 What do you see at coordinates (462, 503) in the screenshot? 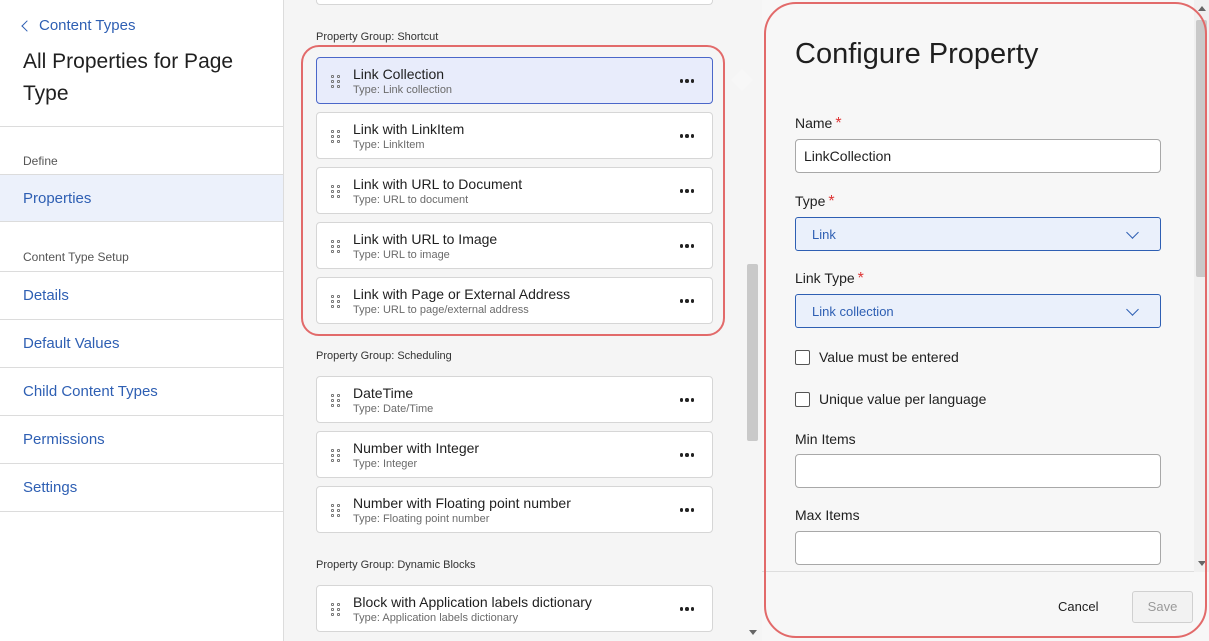
I see `property-name: Number with Floating point number` at bounding box center [462, 503].